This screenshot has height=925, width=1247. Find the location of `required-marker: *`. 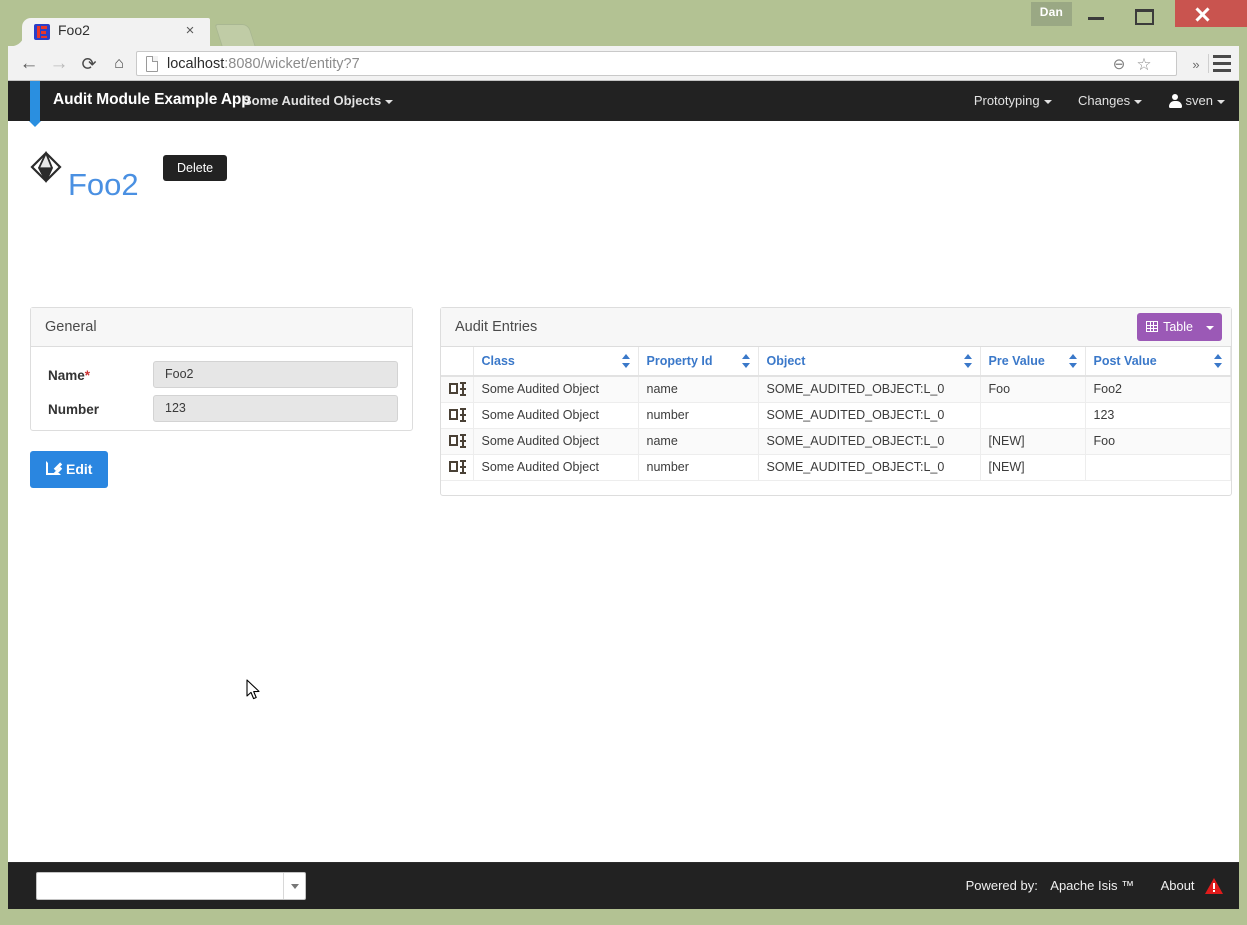

required-marker: * is located at coordinates (87, 375).